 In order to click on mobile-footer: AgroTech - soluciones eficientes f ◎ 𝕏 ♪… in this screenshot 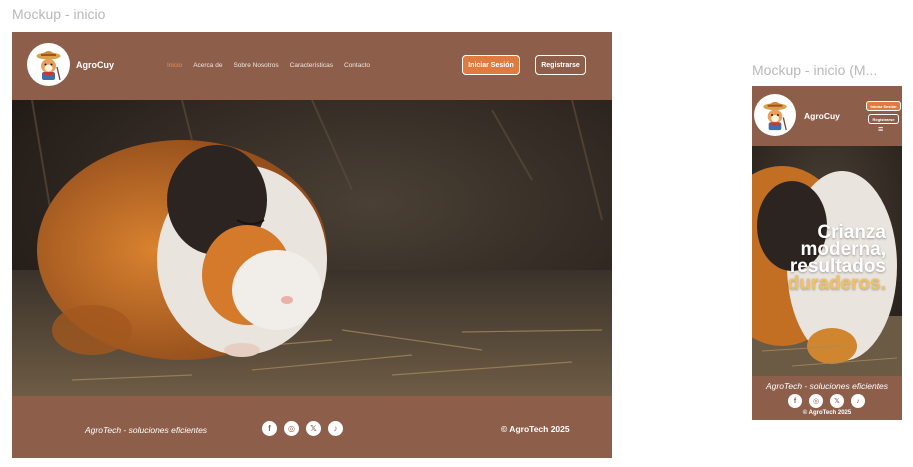, I will do `click(827, 398)`.